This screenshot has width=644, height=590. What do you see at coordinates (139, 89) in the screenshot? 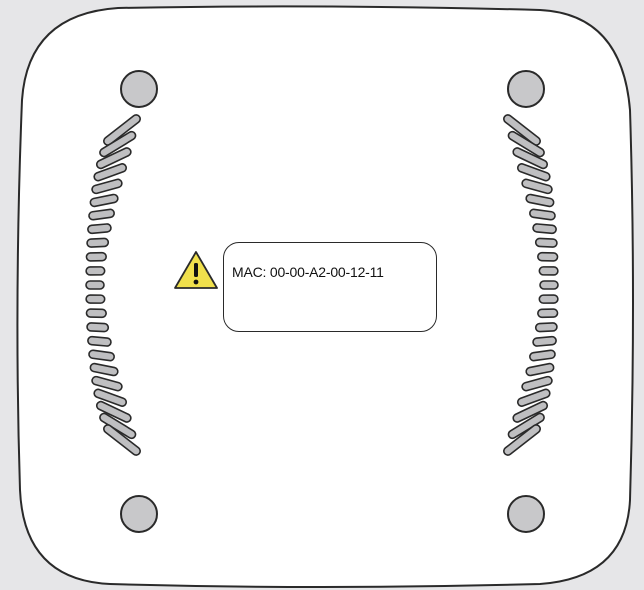
I see `foot-top-left` at bounding box center [139, 89].